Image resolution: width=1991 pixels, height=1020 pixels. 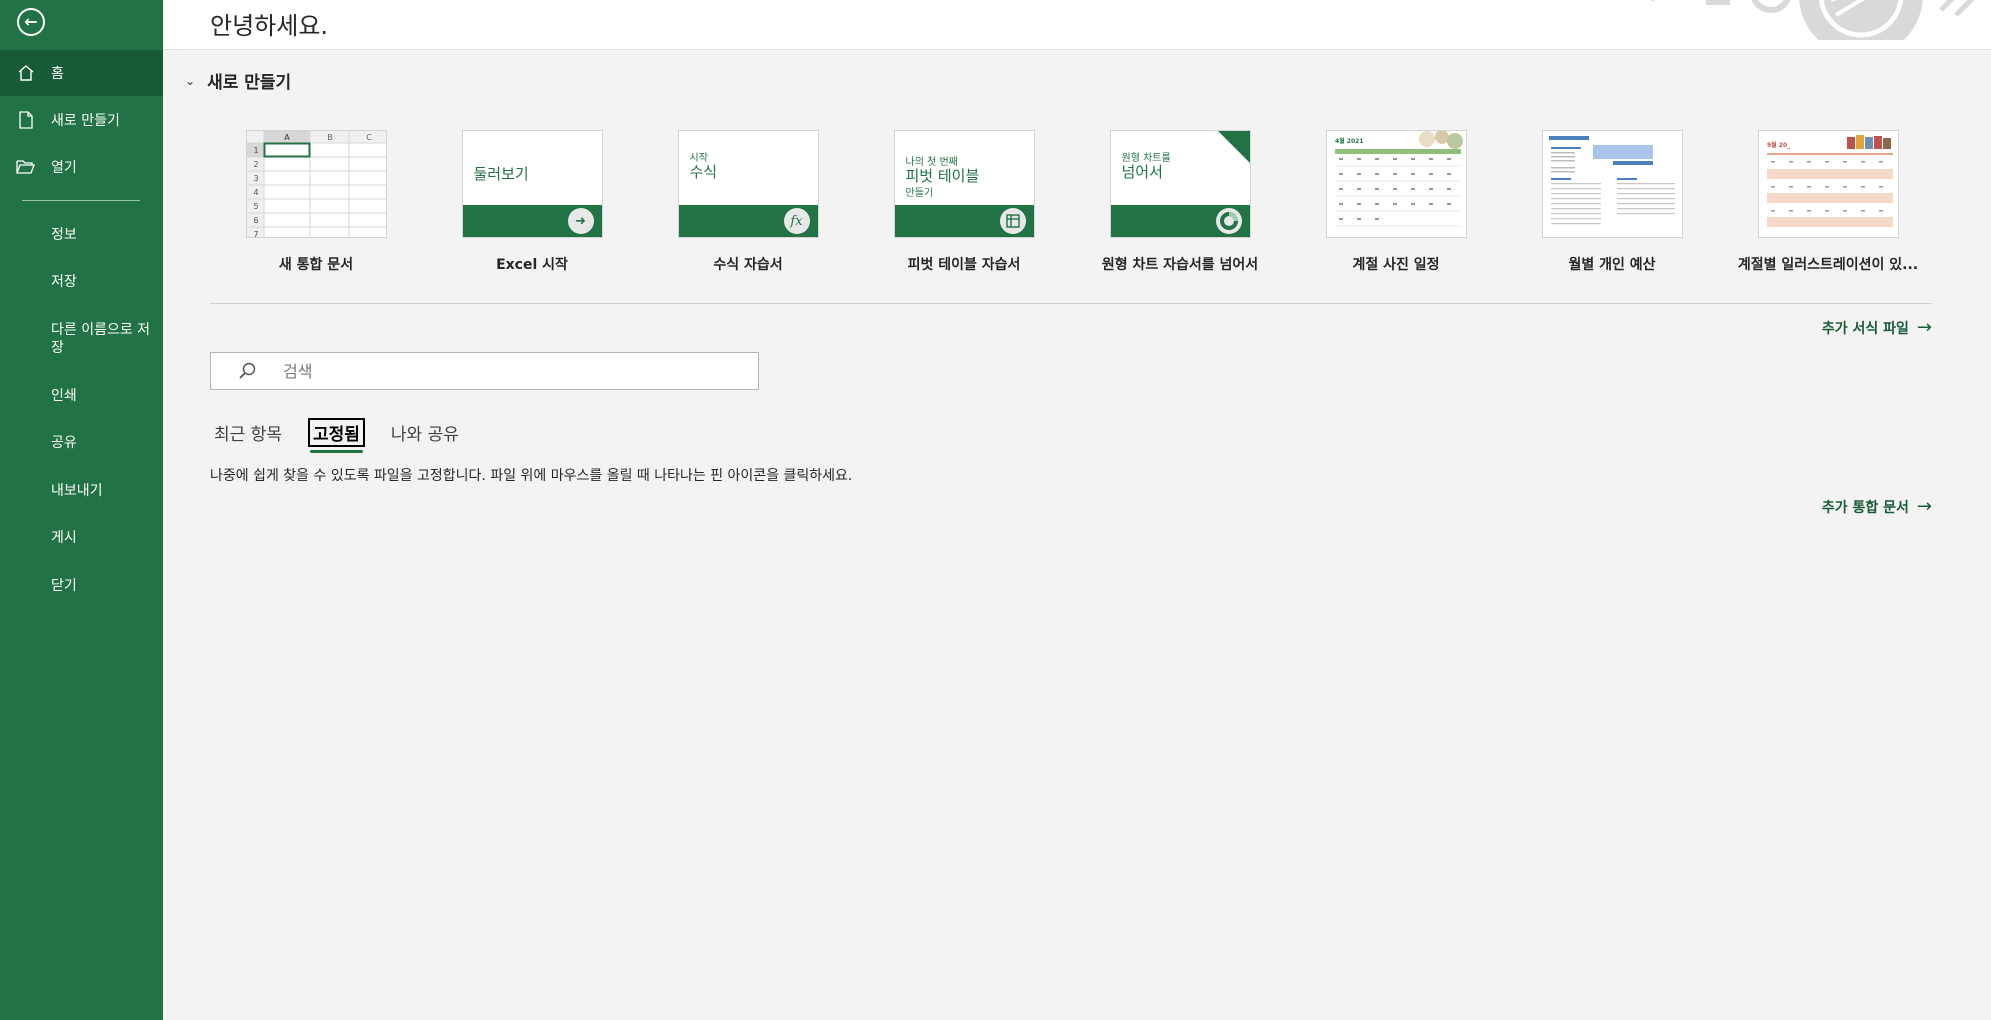 I want to click on sidebar-item-print: 인쇄, so click(x=81, y=395).